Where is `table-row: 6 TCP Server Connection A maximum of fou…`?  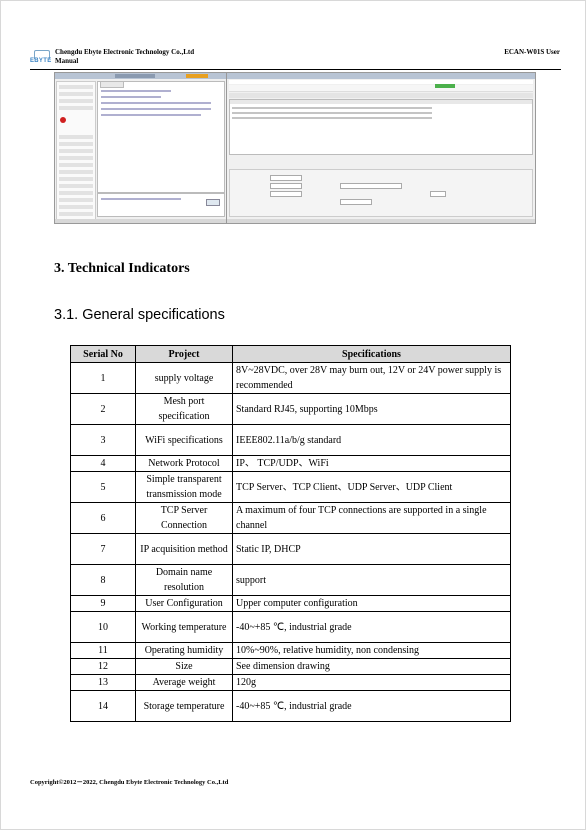 table-row: 6 TCP Server Connection A maximum of fou… is located at coordinates (290, 518).